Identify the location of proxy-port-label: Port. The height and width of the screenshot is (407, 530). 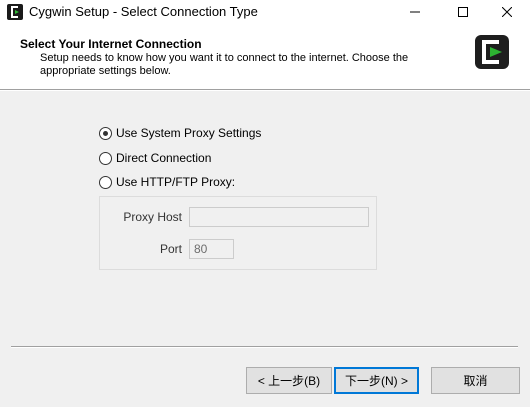
(170, 249).